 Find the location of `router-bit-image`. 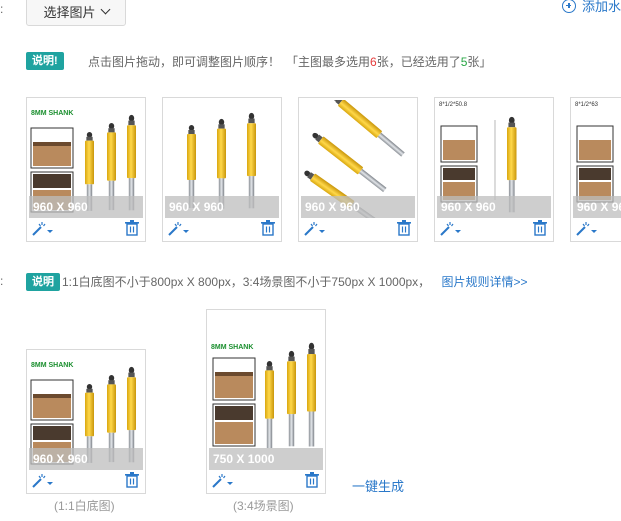

router-bit-image is located at coordinates (264, 395).